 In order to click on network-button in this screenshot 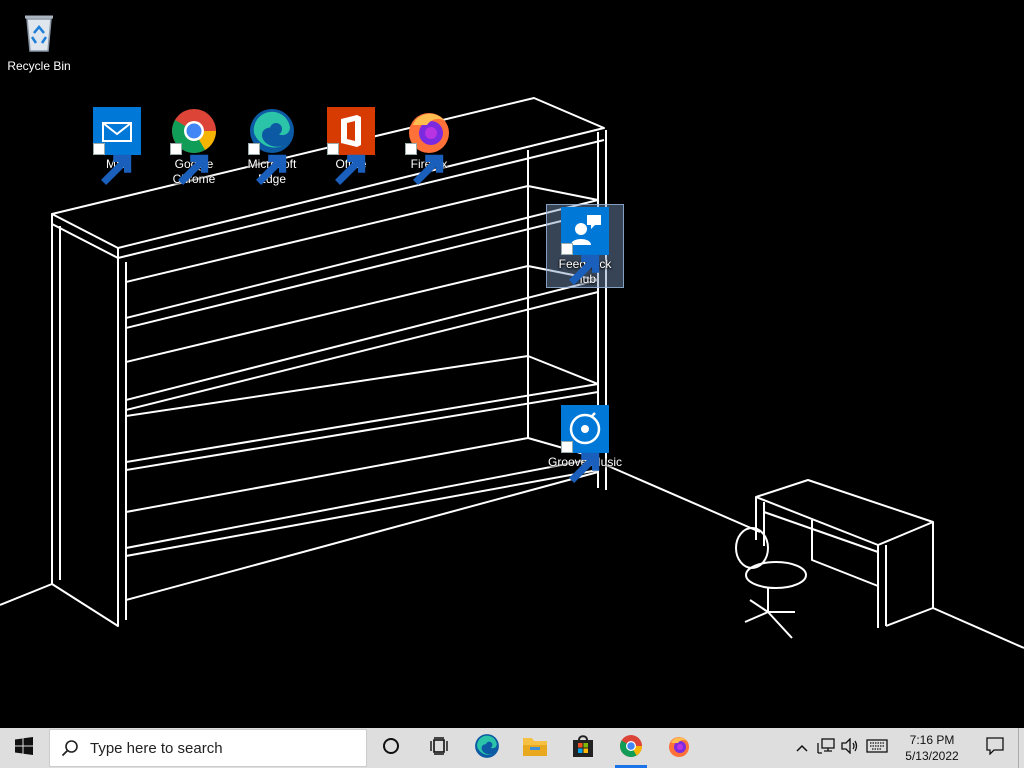, I will do `click(826, 748)`.